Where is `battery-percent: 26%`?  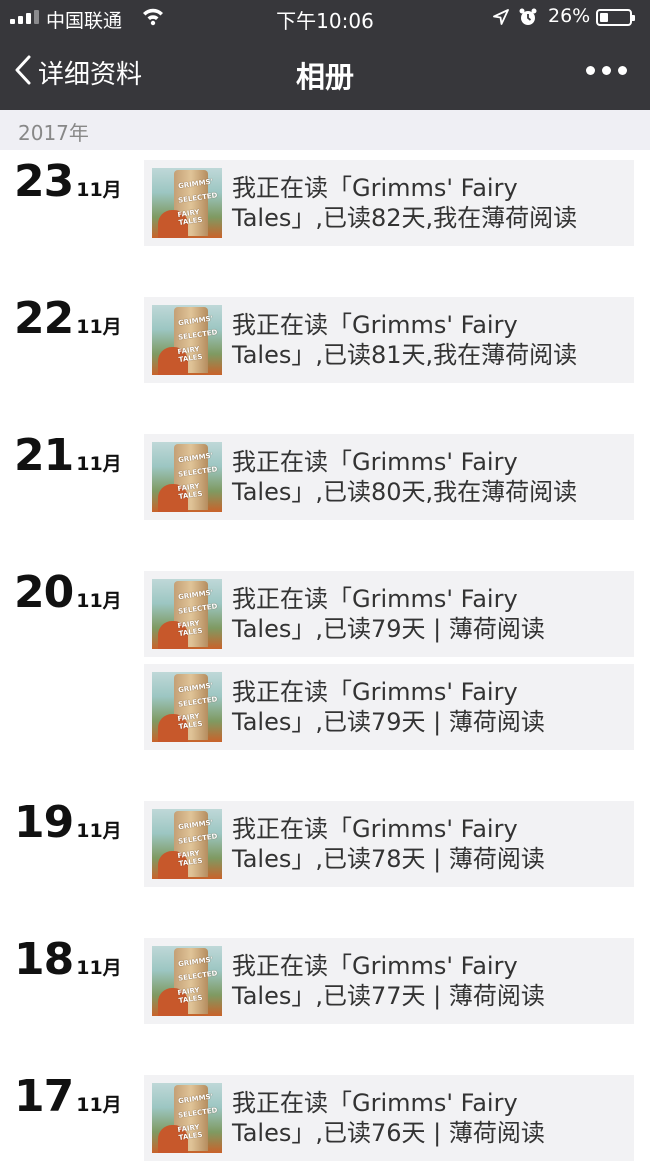 battery-percent: 26% is located at coordinates (569, 16).